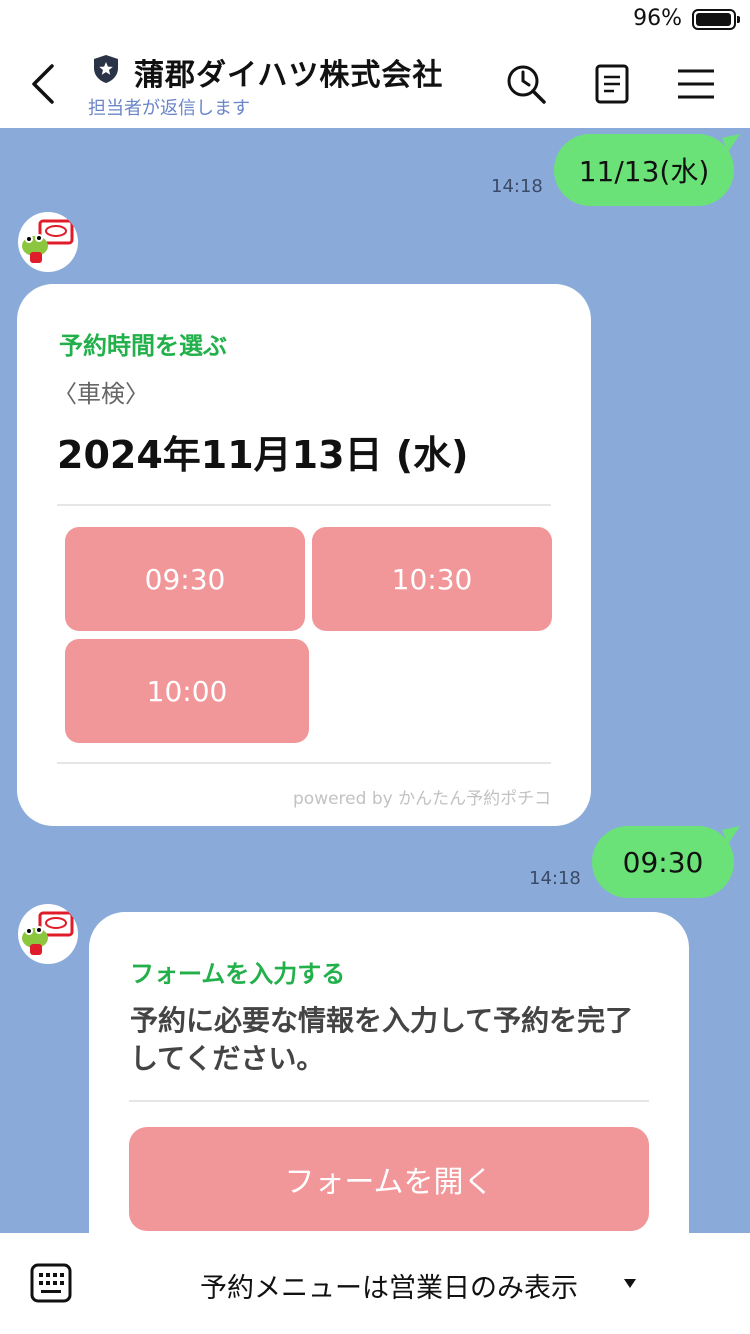 The height and width of the screenshot is (1334, 750). Describe the element at coordinates (169, 108) in the screenshot. I see `chat-subtitle: 担当者が返信します` at that location.